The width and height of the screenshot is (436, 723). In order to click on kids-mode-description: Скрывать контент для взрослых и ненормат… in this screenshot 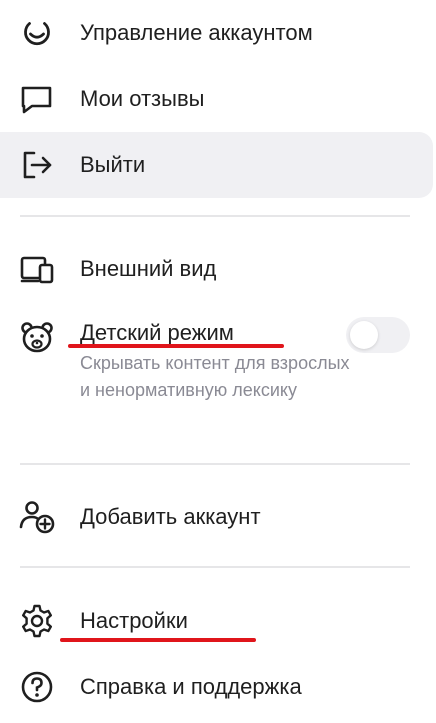, I will do `click(215, 376)`.